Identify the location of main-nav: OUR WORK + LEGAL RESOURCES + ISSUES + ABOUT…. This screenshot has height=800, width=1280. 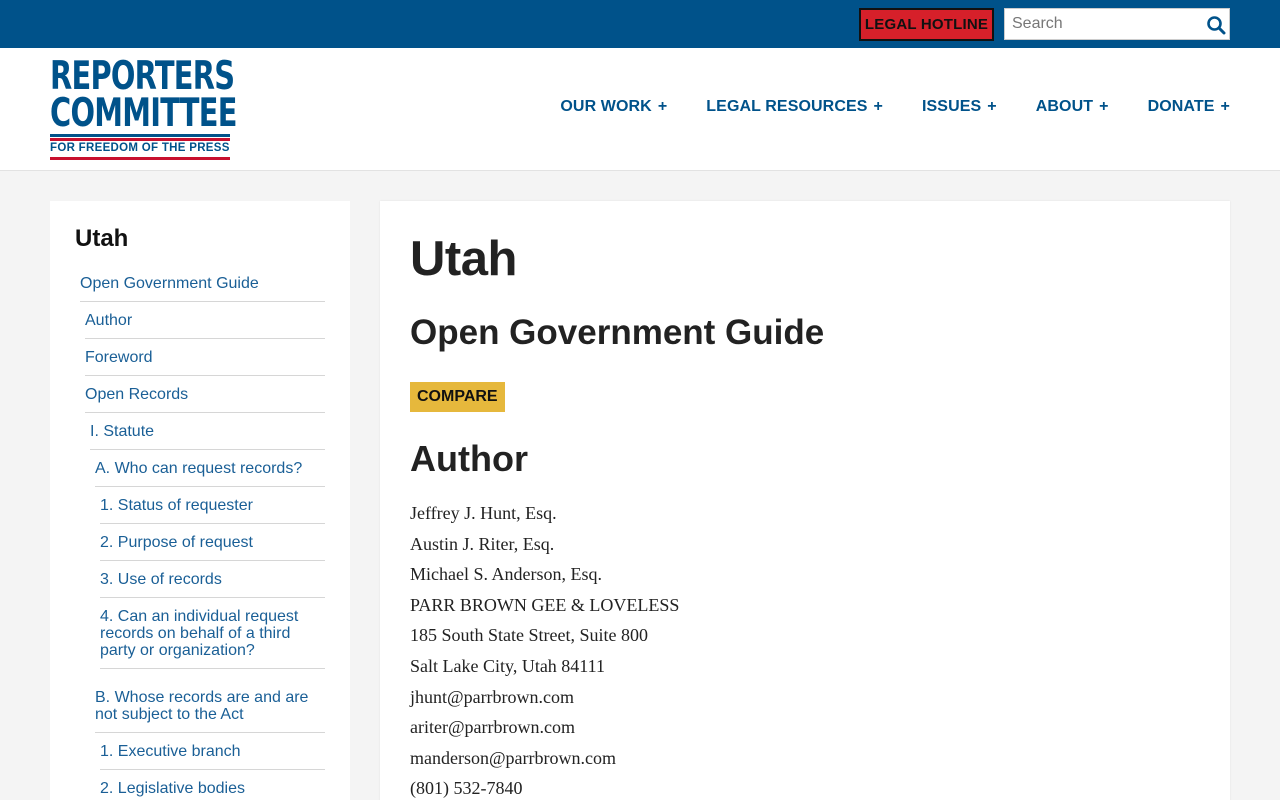
(875, 107).